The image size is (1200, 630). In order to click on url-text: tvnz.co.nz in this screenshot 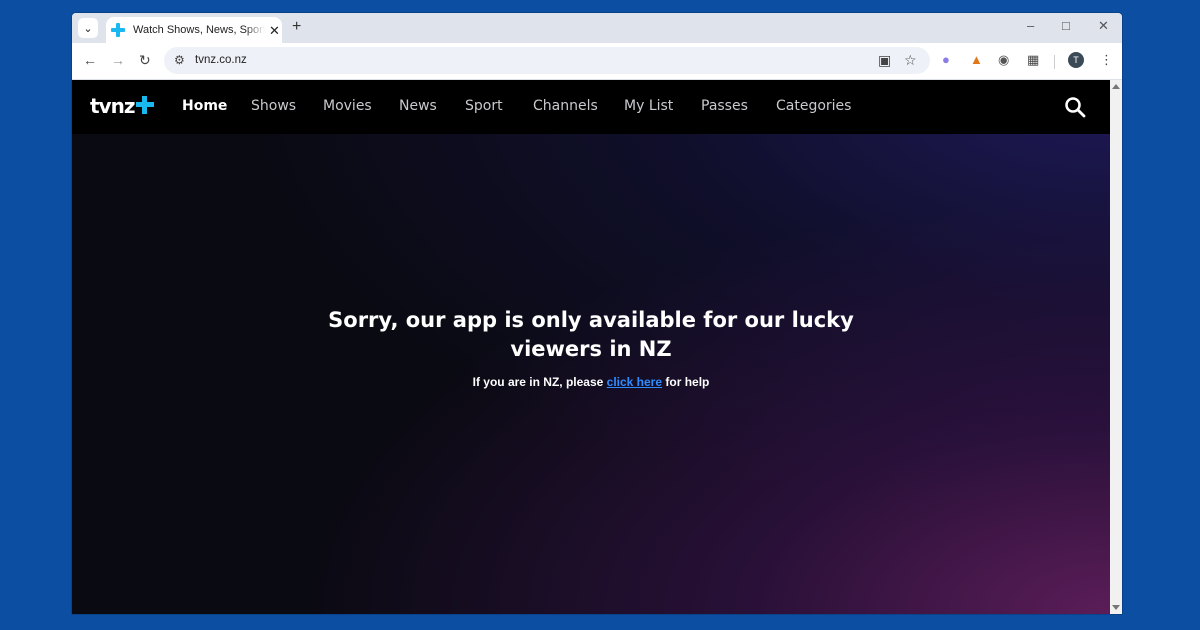, I will do `click(221, 60)`.